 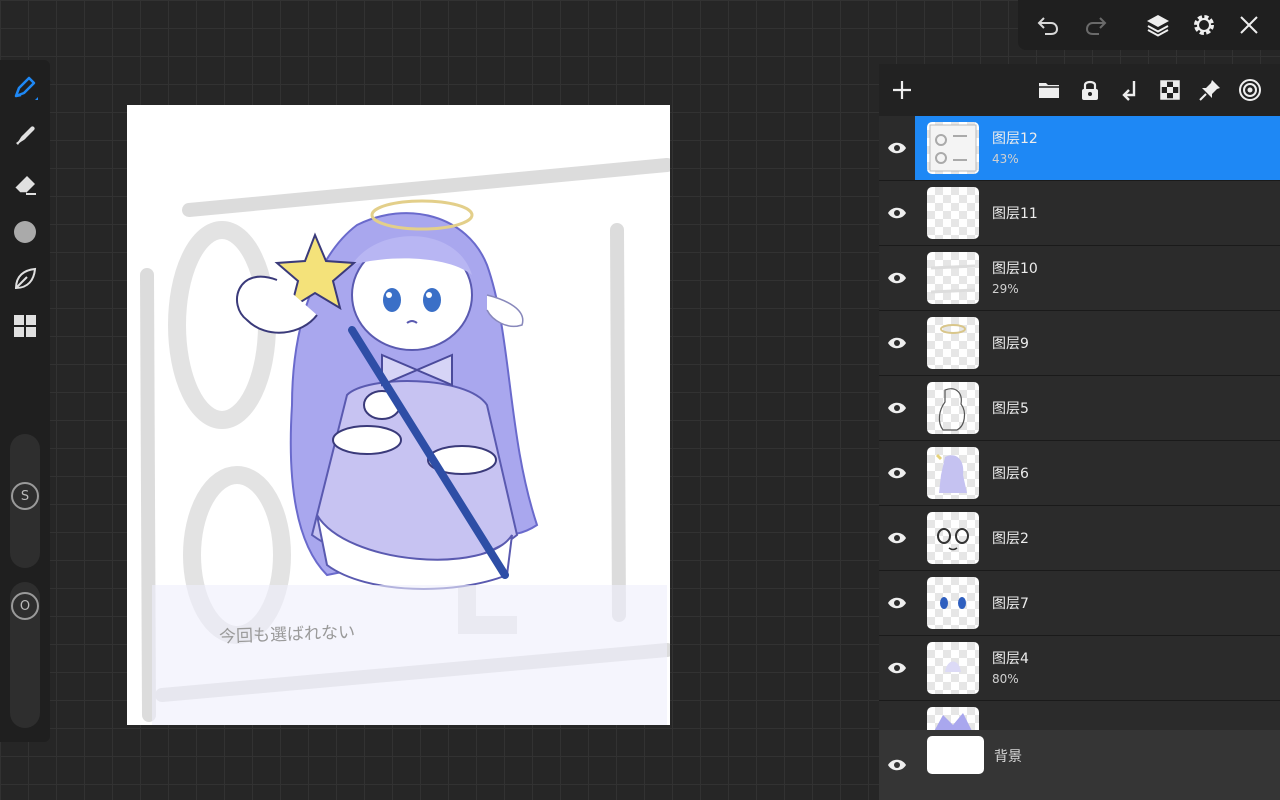 I want to click on top-action-bar, so click(x=1149, y=25).